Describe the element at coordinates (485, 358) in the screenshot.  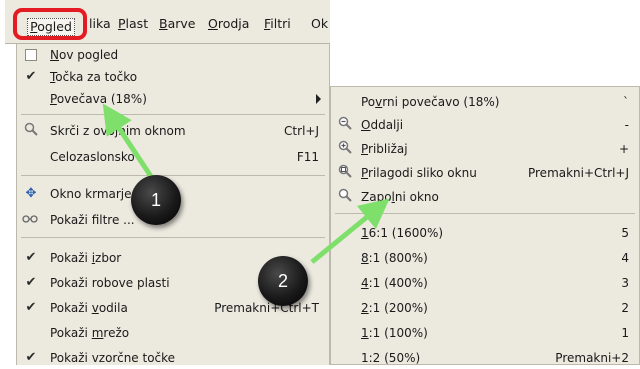
I see `menu-item-zoom-50: 1:2 (50%) Premakni+2` at that location.